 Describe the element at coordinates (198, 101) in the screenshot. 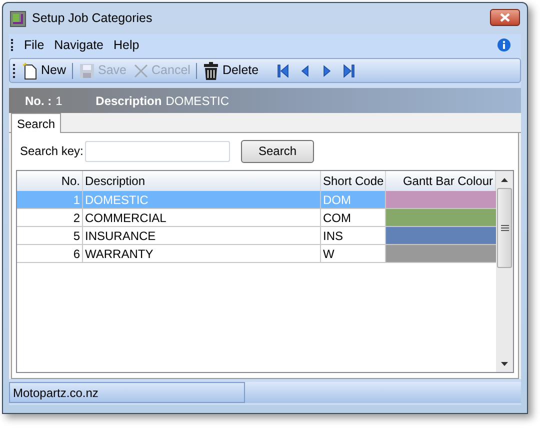

I see `description-value: DOMESTIC` at that location.